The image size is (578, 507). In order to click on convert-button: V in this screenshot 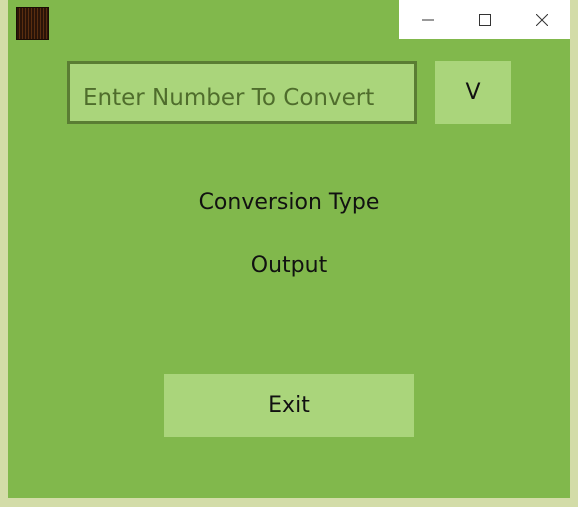, I will do `click(473, 92)`.